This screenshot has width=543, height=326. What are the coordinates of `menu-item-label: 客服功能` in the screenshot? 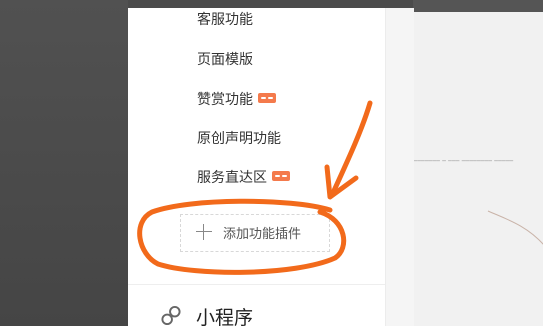 It's located at (225, 20).